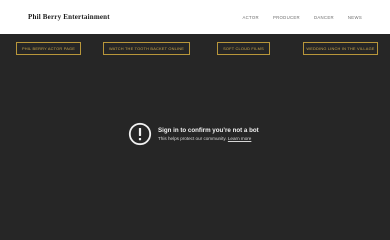 This screenshot has width=390, height=240. I want to click on message-title: Sign in to confirm you’re not a bot, so click(208, 130).